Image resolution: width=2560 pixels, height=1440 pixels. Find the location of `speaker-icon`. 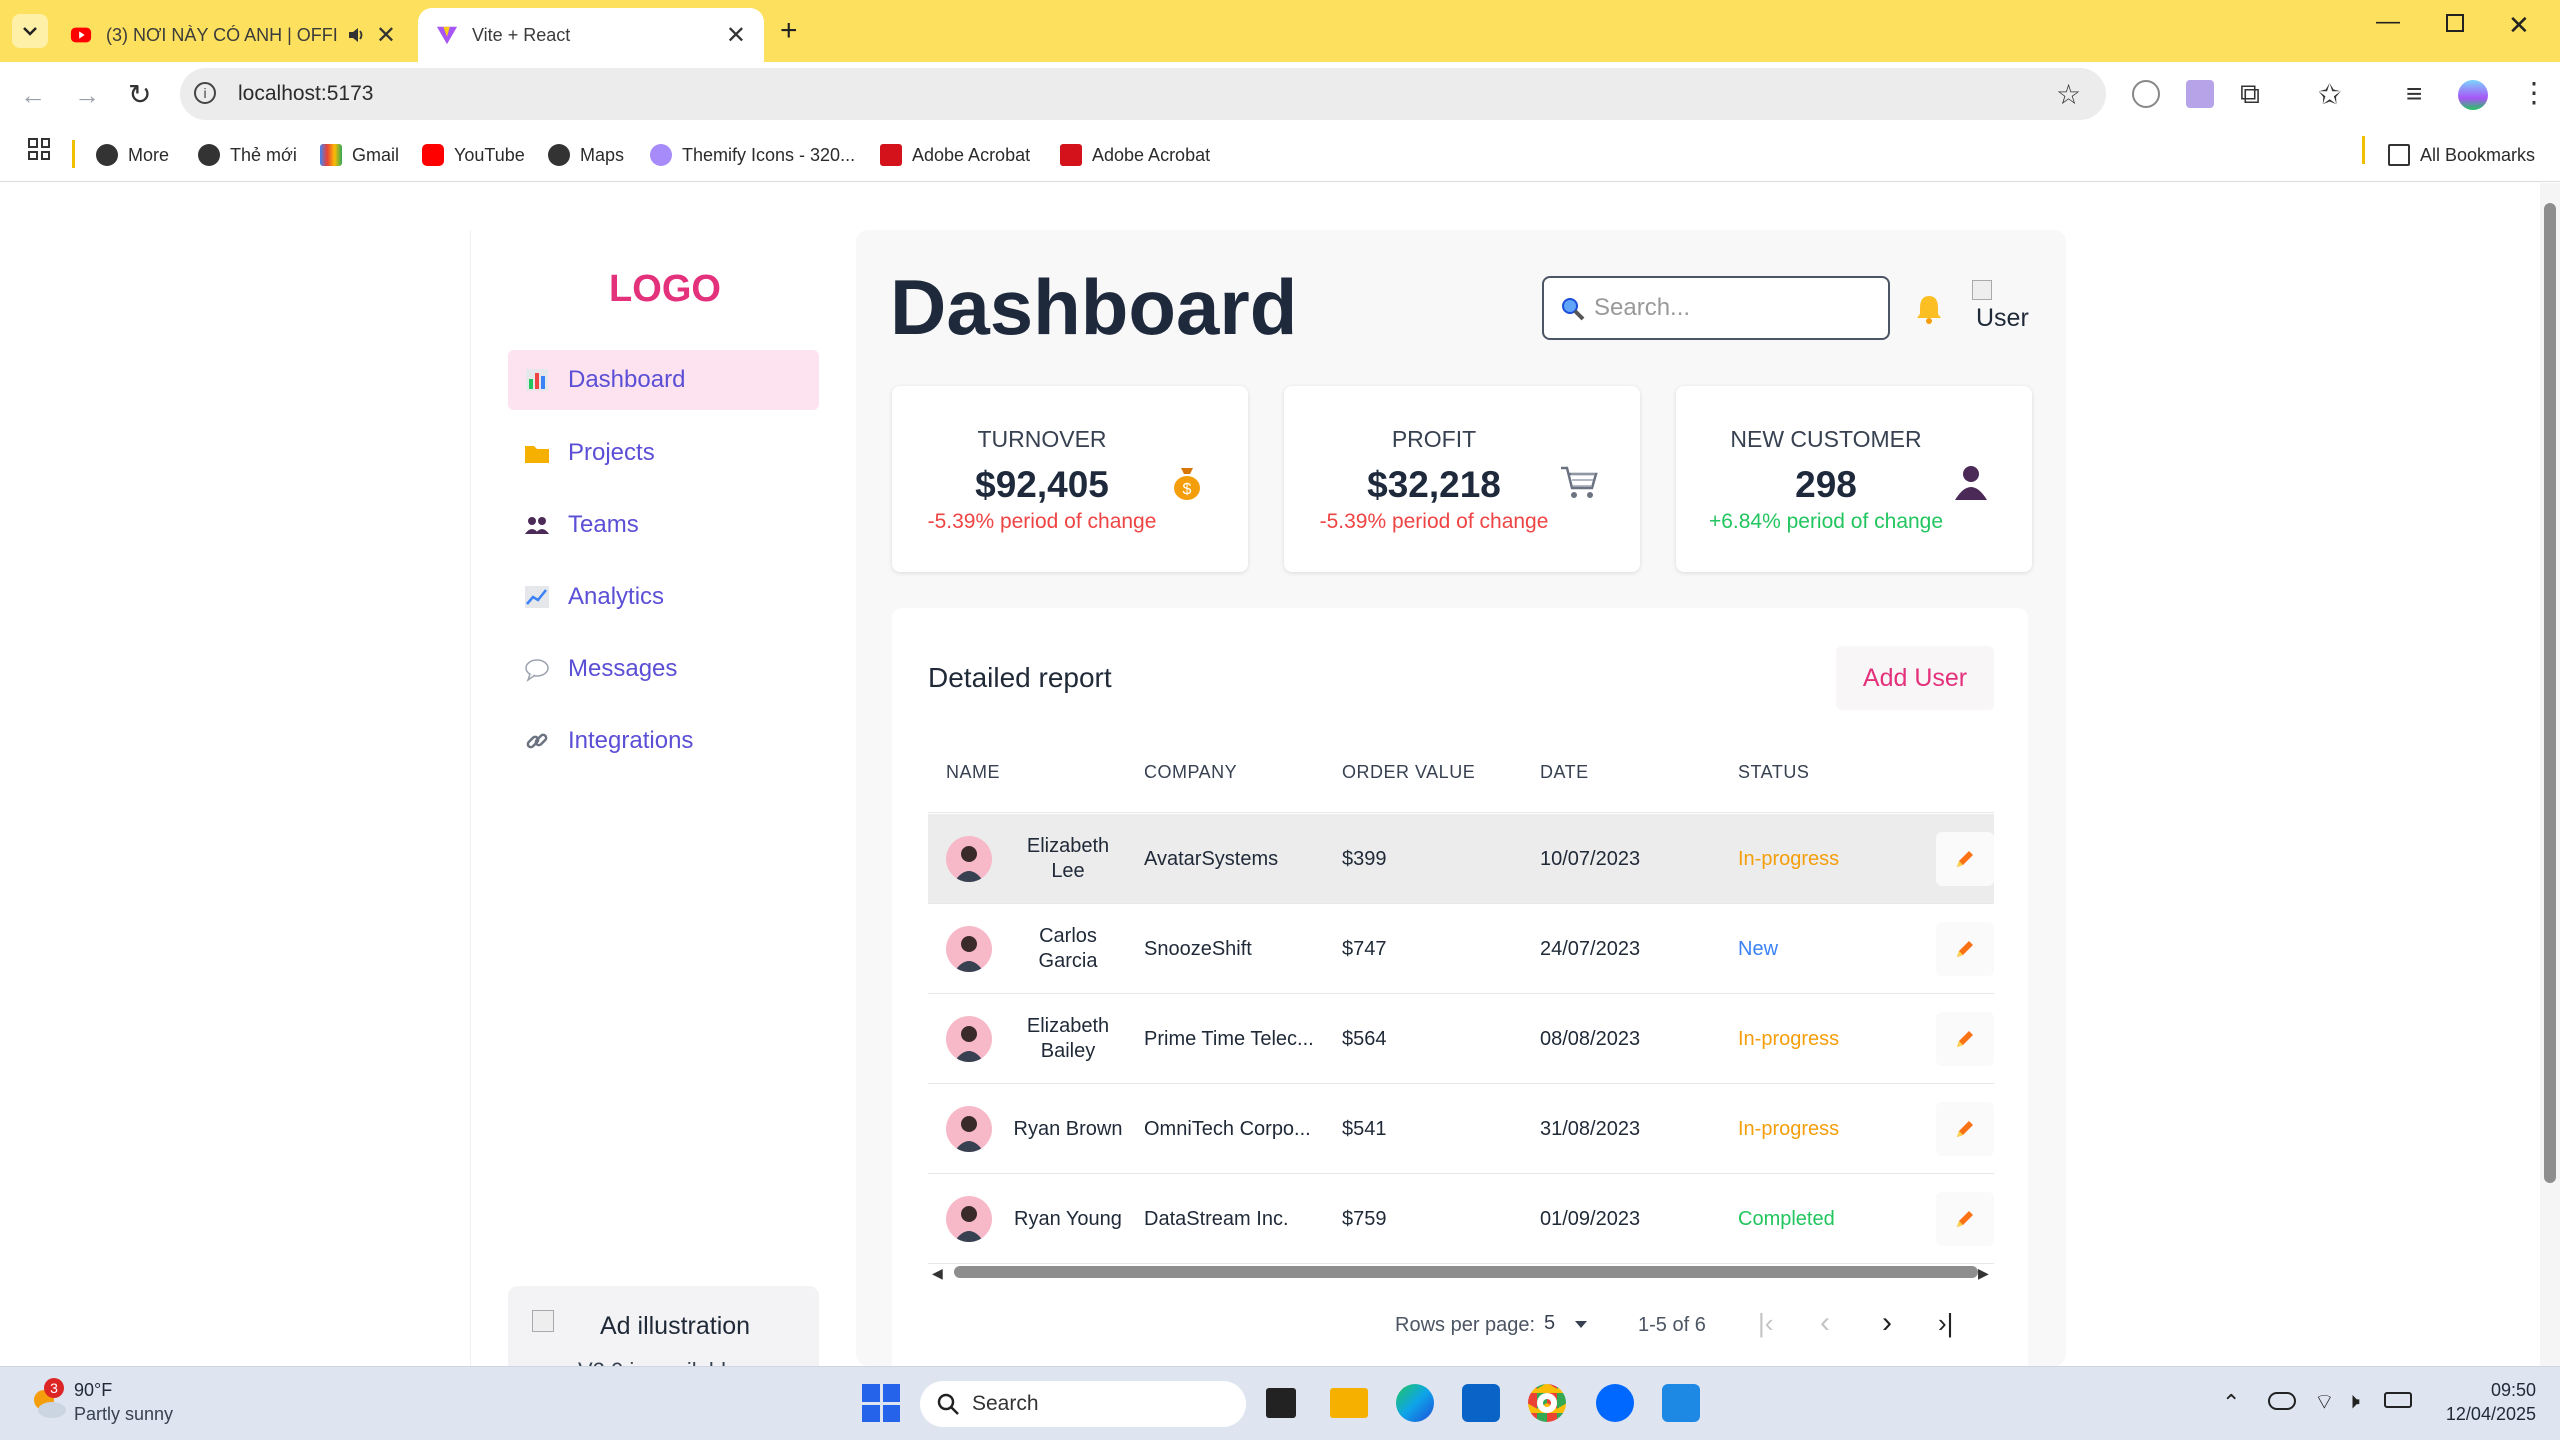

speaker-icon is located at coordinates (356, 35).